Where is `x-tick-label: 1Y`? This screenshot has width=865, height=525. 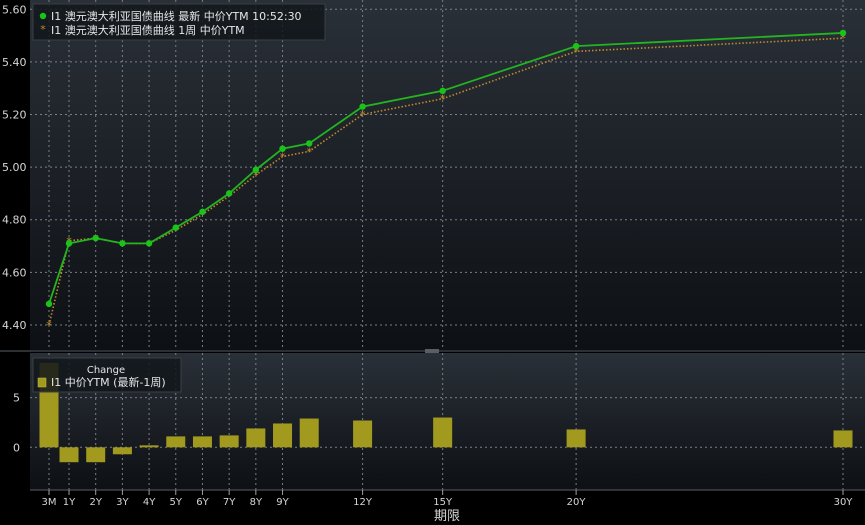
x-tick-label: 1Y is located at coordinates (69, 502).